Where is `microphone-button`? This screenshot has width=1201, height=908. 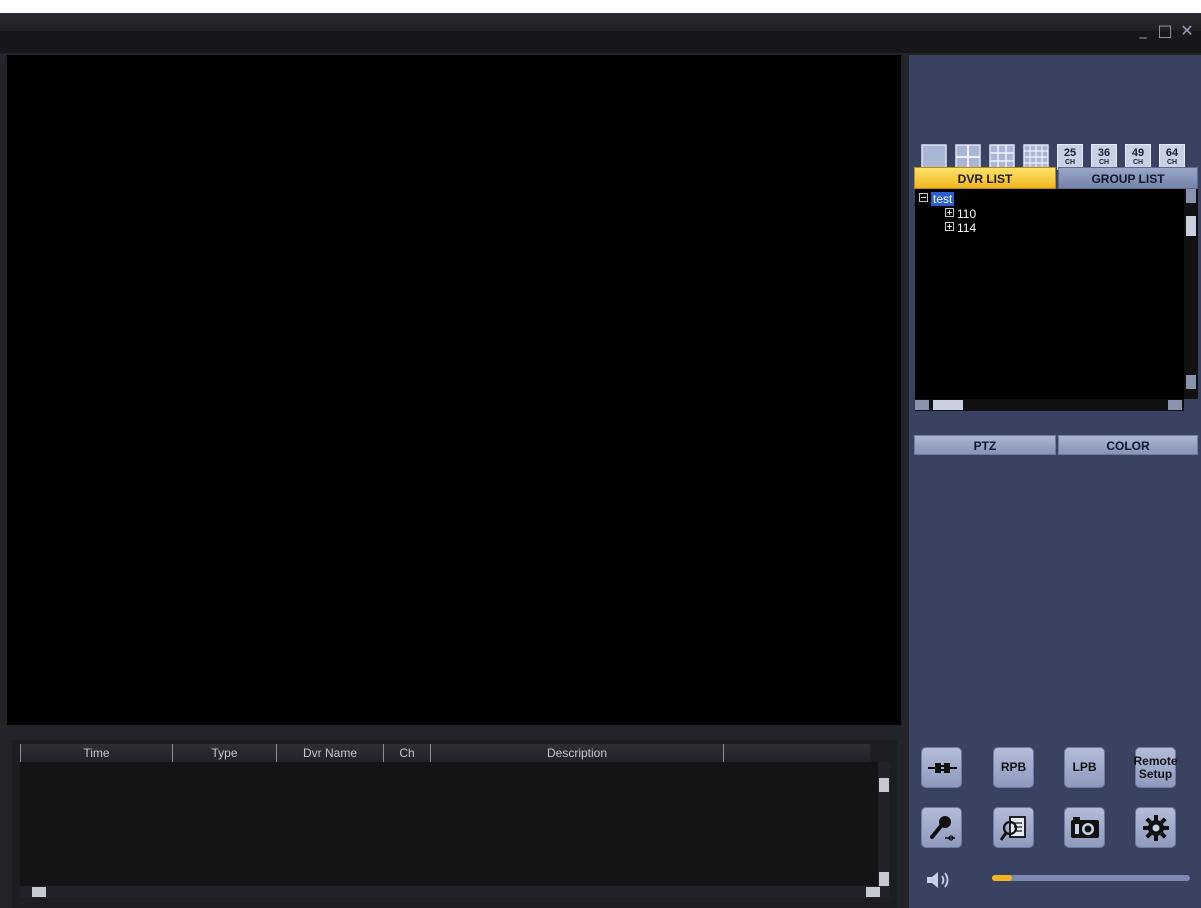 microphone-button is located at coordinates (941, 827).